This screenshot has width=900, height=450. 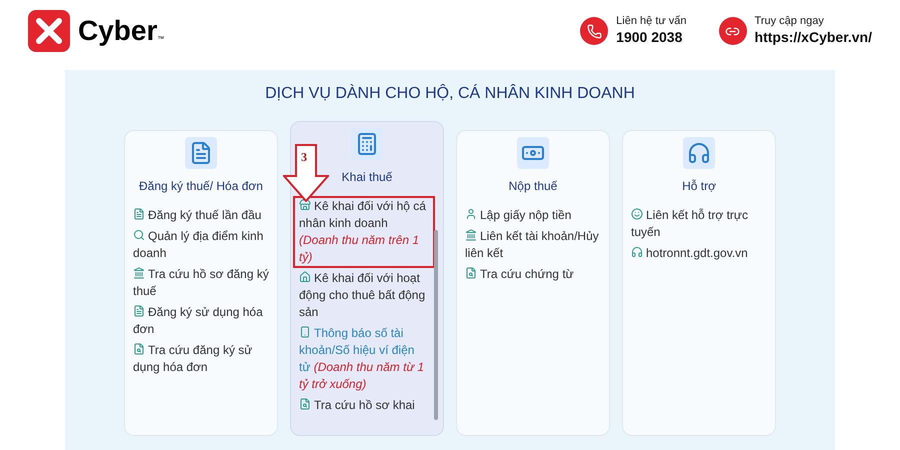 What do you see at coordinates (118, 31) in the screenshot?
I see `logo-text: Cyber` at bounding box center [118, 31].